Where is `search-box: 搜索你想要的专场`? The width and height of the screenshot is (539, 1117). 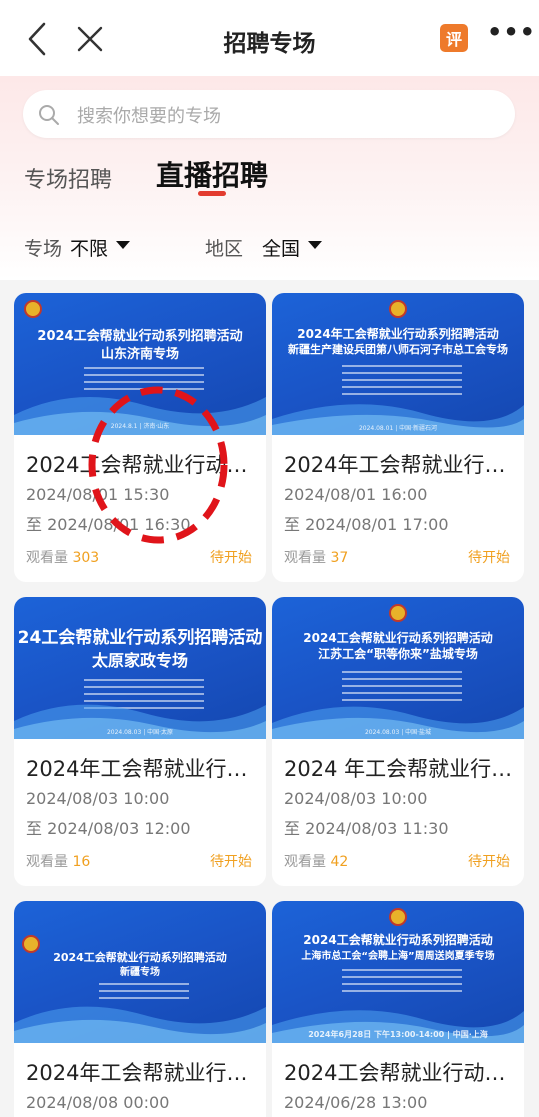
search-box: 搜索你想要的专场 is located at coordinates (269, 114).